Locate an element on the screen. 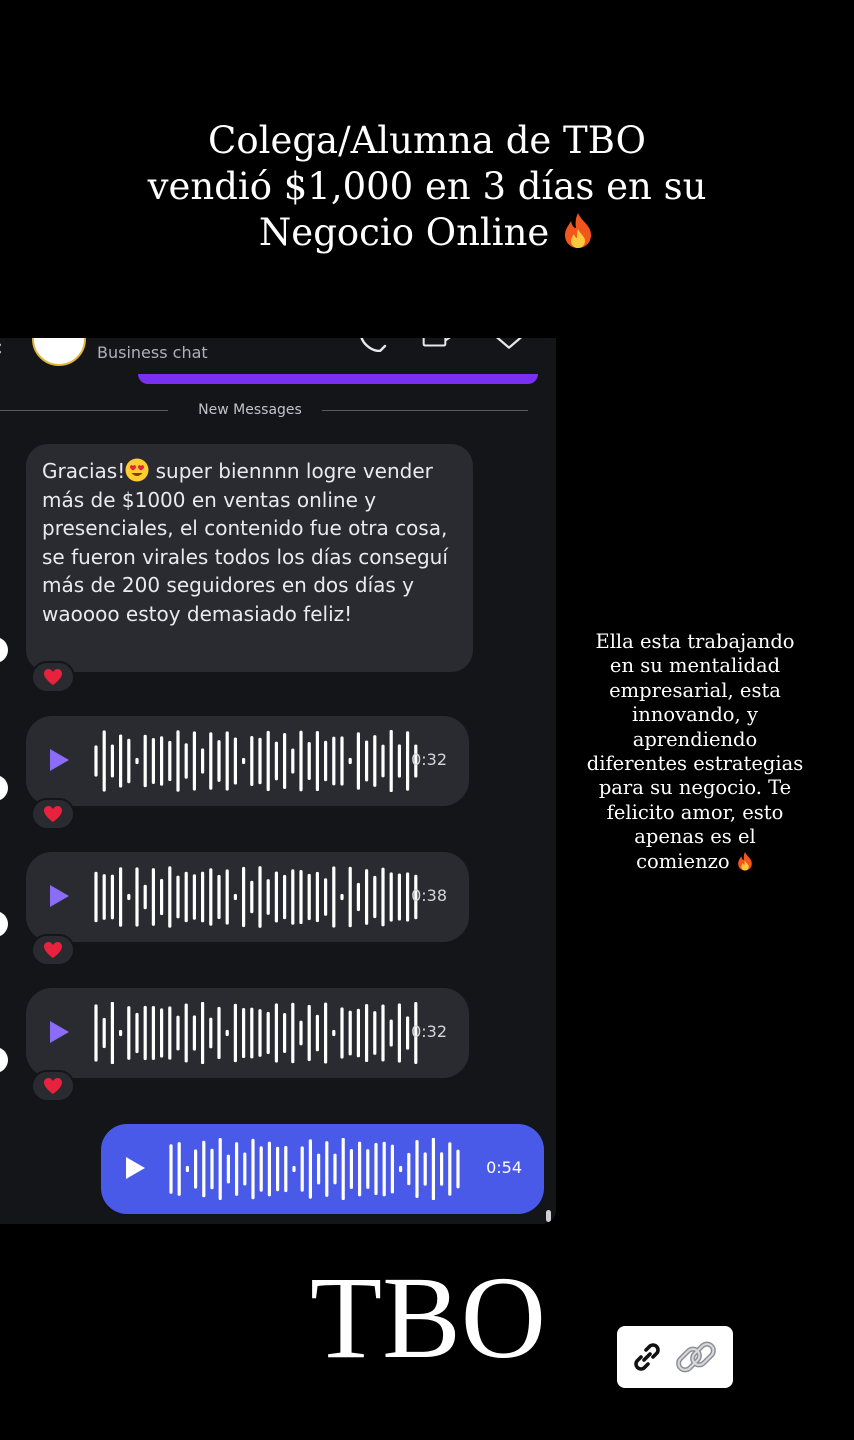 The image size is (854, 1440). pinned-banner is located at coordinates (338, 379).